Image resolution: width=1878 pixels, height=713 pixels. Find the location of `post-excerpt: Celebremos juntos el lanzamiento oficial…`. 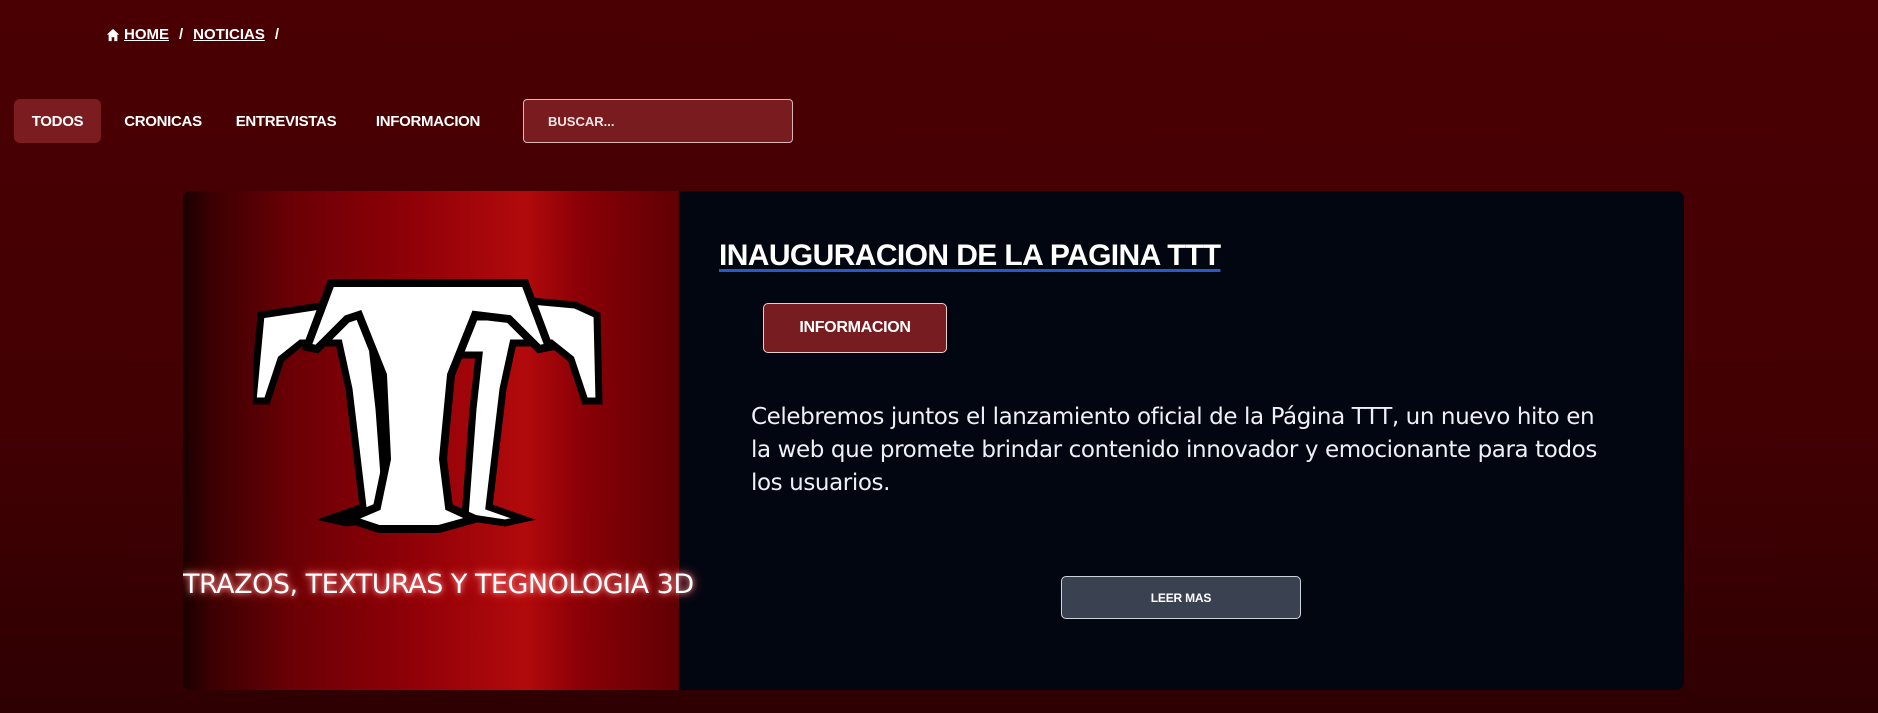

post-excerpt: Celebremos juntos el lanzamiento oficial… is located at coordinates (1174, 450).